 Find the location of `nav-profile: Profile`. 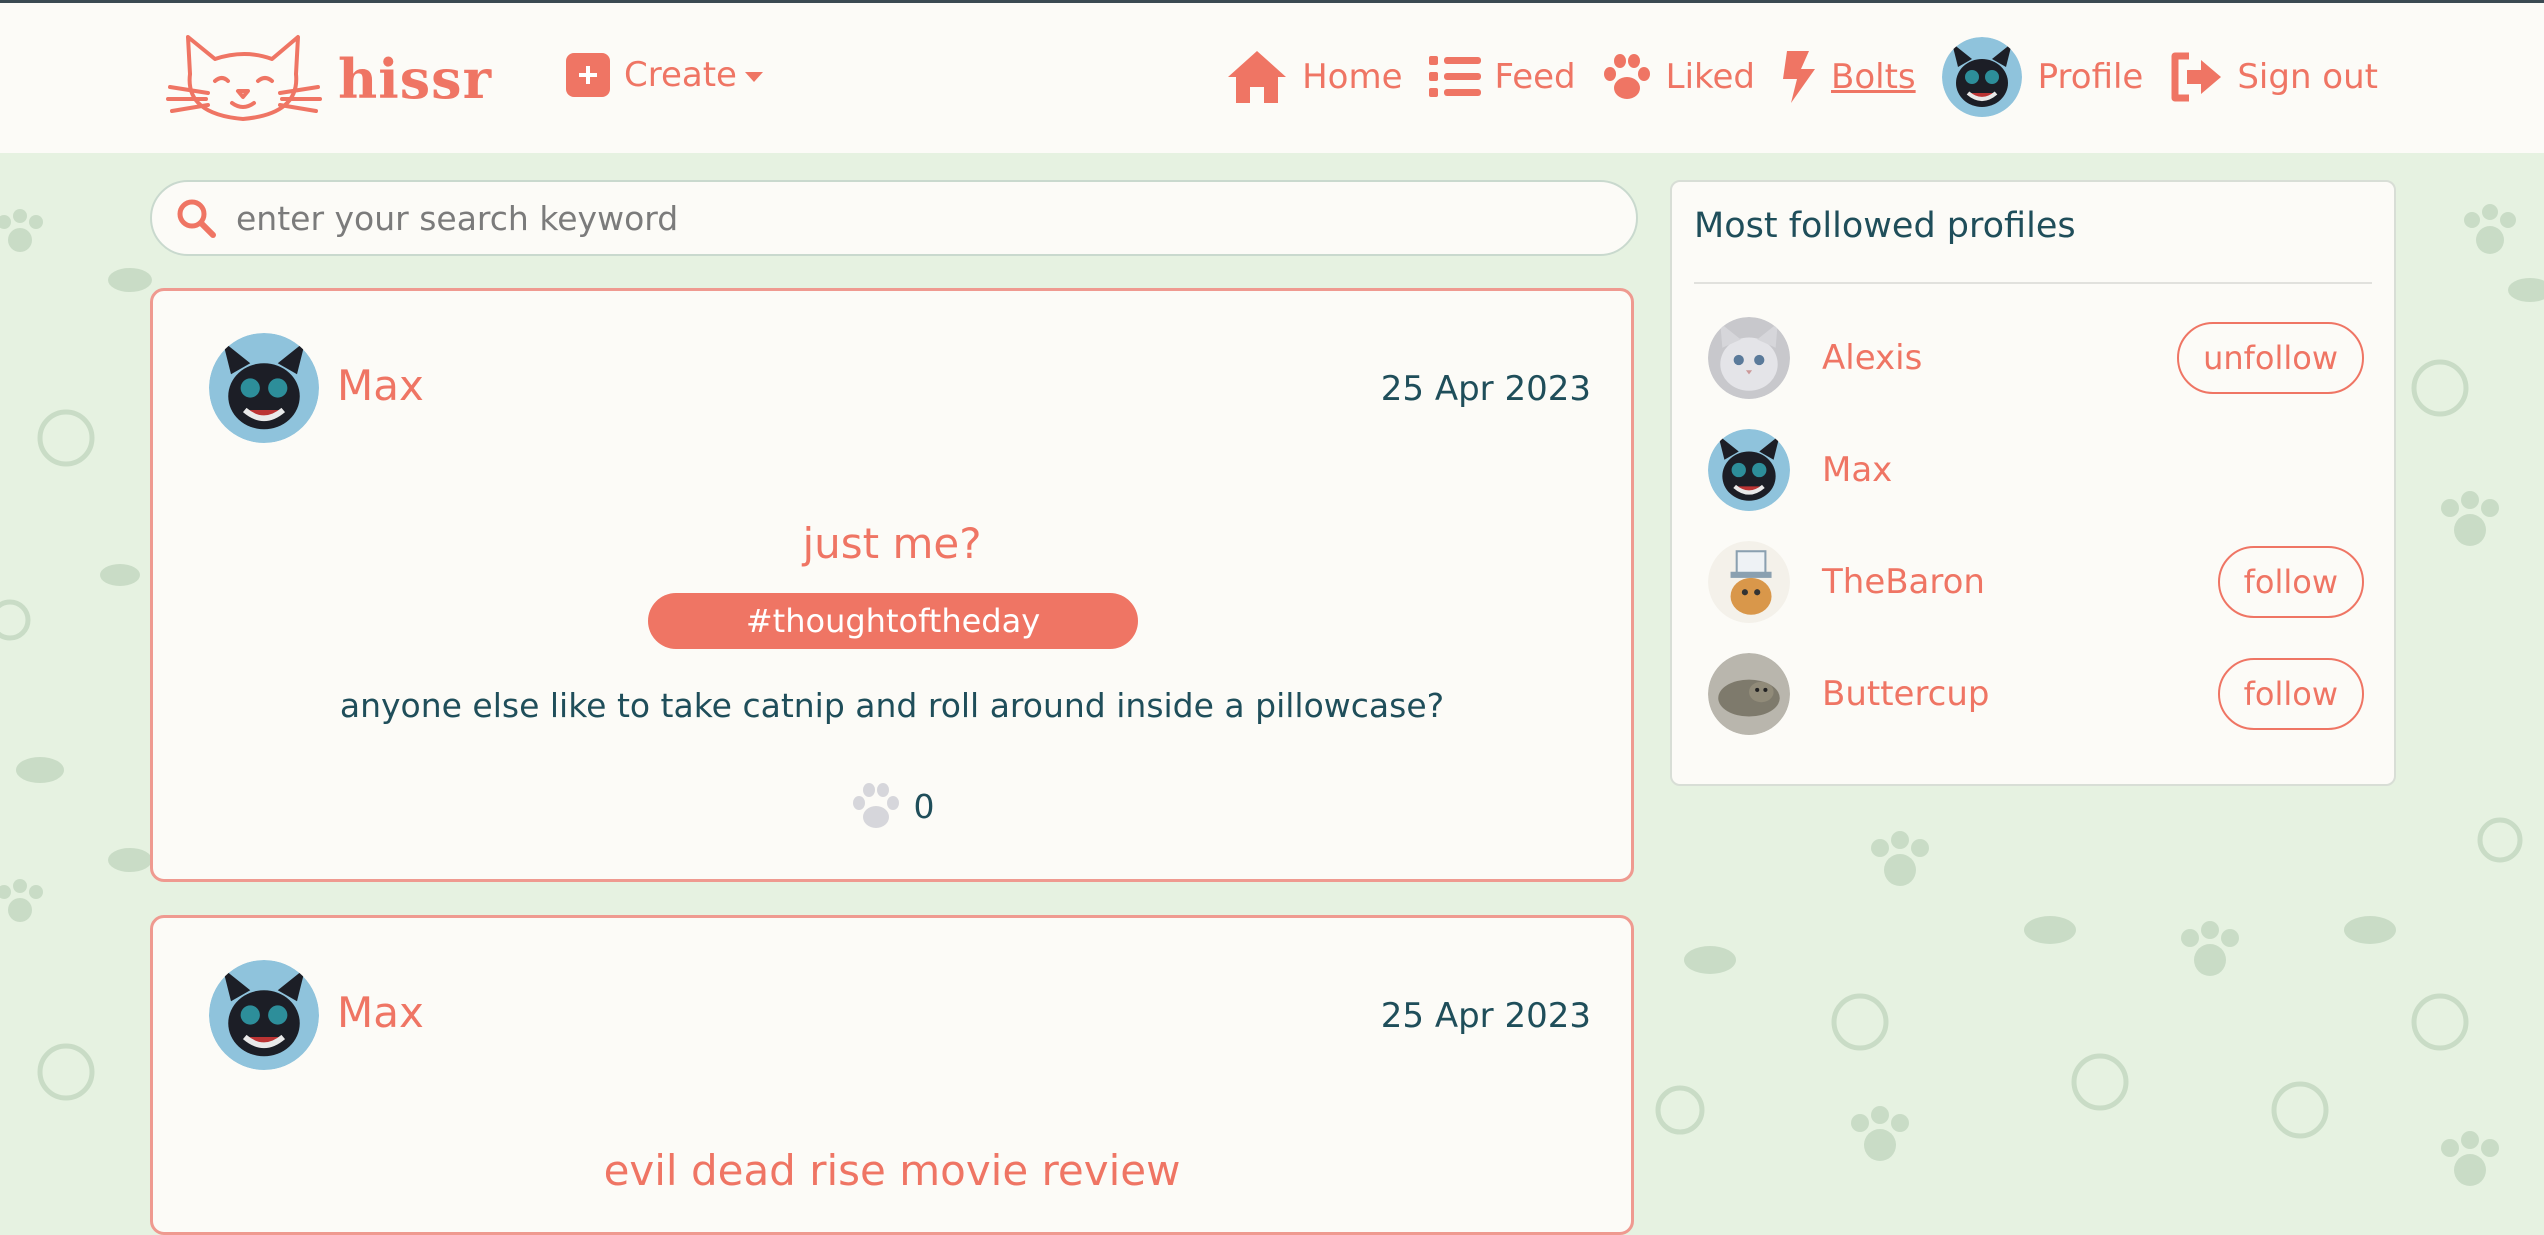

nav-profile: Profile is located at coordinates (2042, 77).